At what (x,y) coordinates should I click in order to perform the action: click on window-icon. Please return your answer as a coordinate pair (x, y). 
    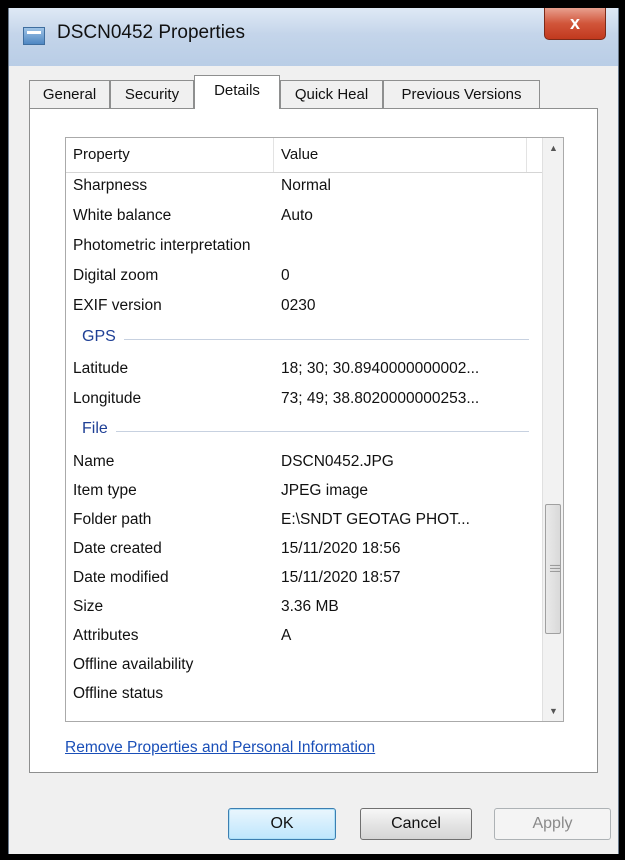
    Looking at the image, I should click on (34, 36).